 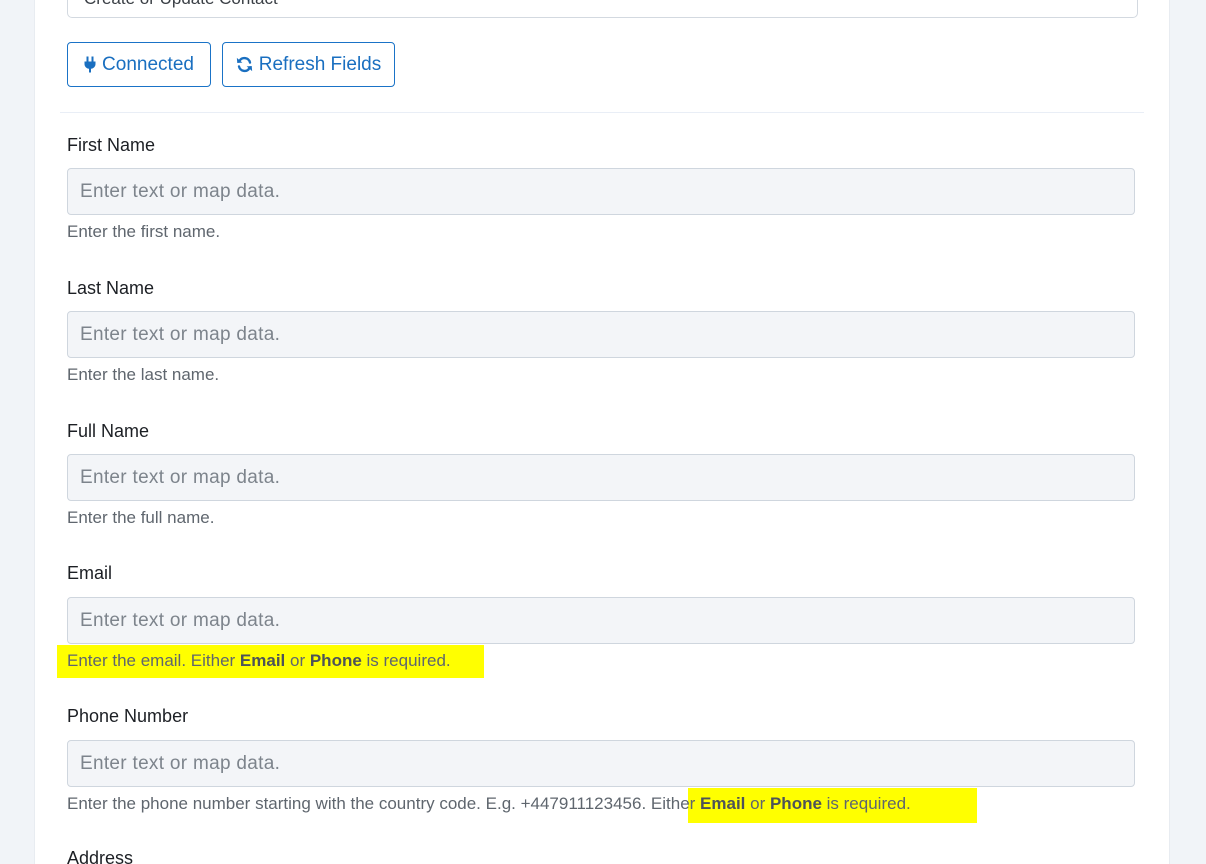 I want to click on first-name-label: First Name, so click(x=111, y=145).